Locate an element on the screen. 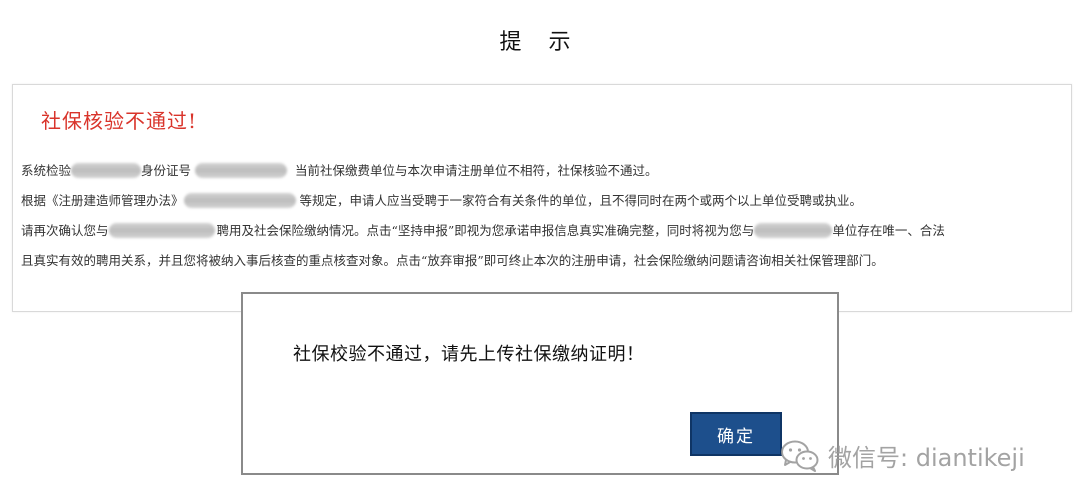 The image size is (1080, 502). notice-line-1: 系统检验 身份证号 当前社保缴费单位与本次申请注册单位不相符，社保核验不通过。 is located at coordinates (339, 171).